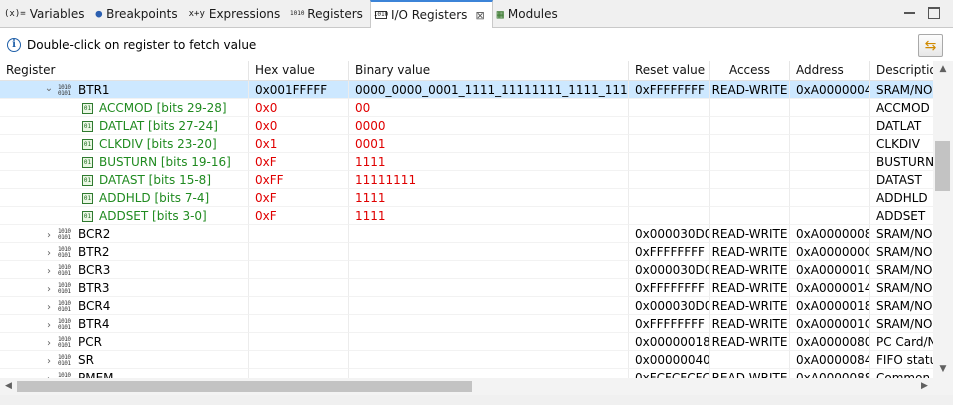 The height and width of the screenshot is (405, 953). I want to click on scroll-up-icon: ▲, so click(943, 69).